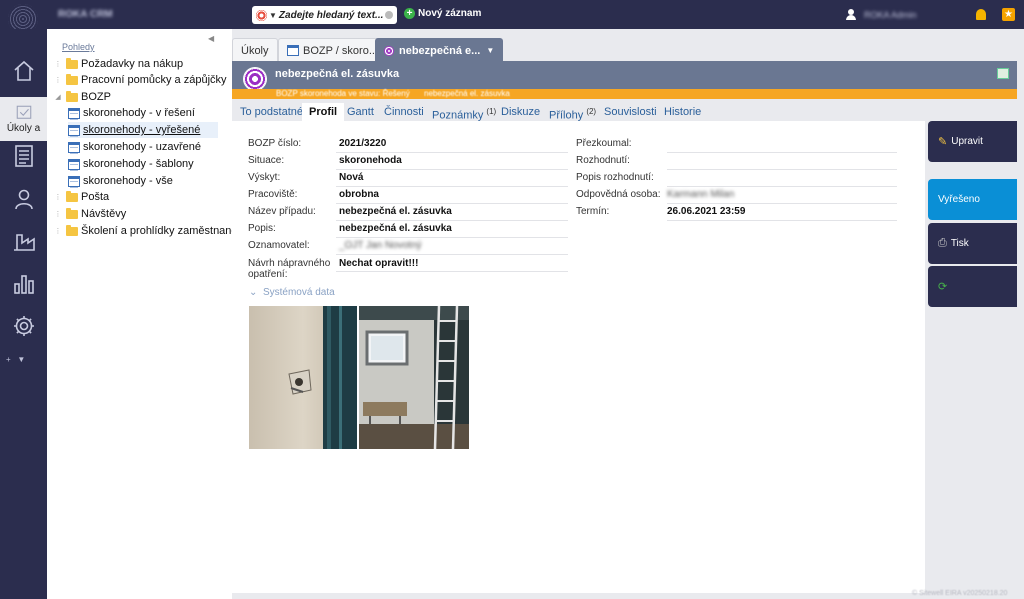  Describe the element at coordinates (380, 245) in the screenshot. I see `field-value: _OJT Jan Novotný` at that location.